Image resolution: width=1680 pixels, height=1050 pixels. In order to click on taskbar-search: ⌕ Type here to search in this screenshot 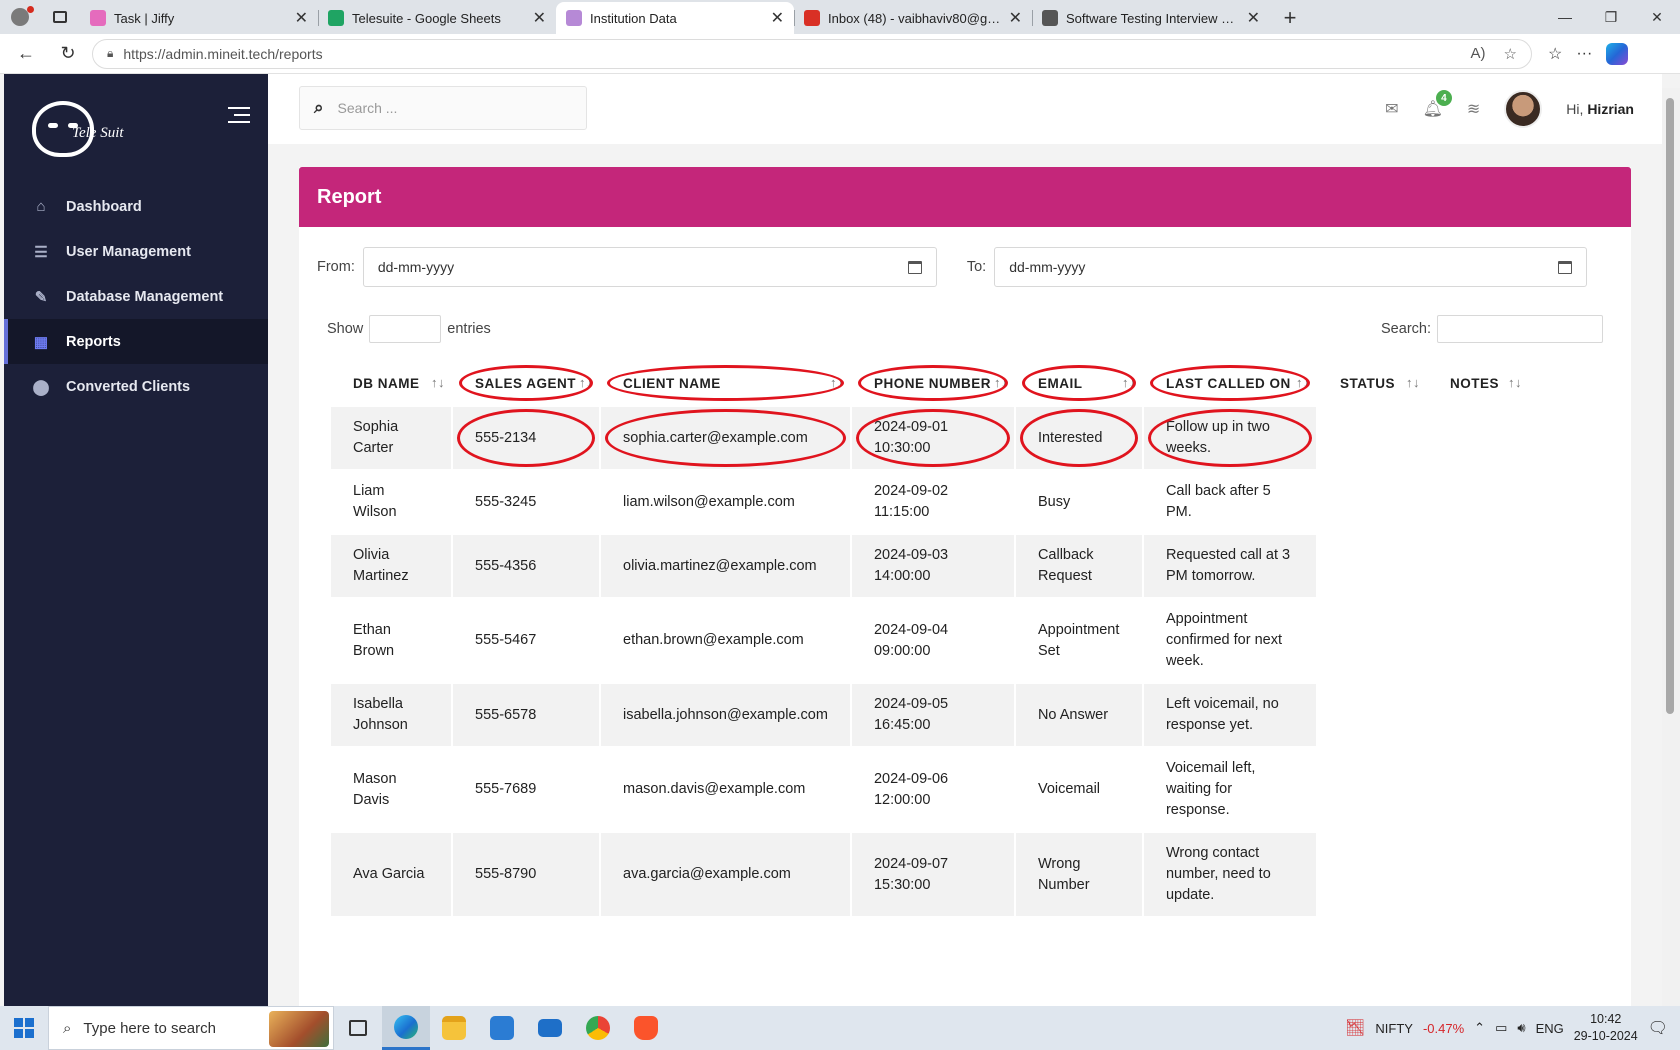, I will do `click(191, 1028)`.